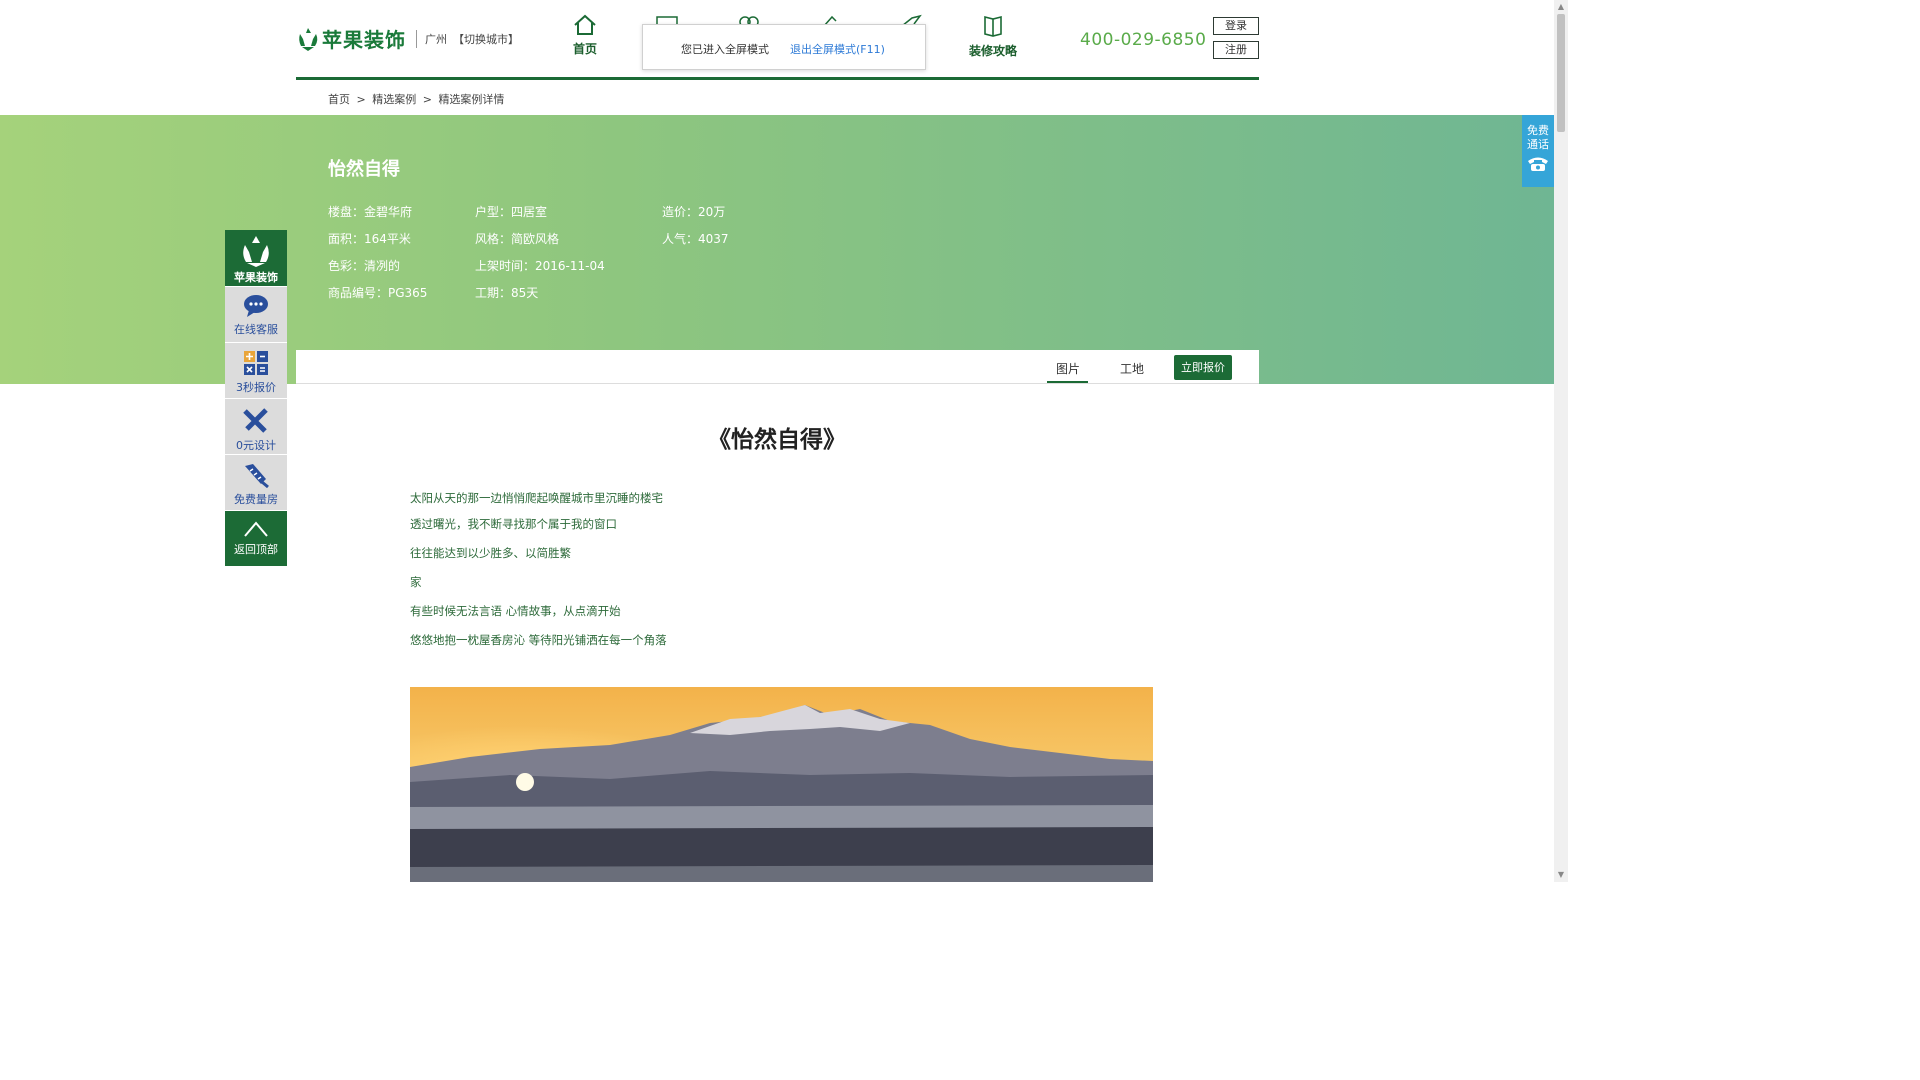  What do you see at coordinates (1538, 164) in the screenshot?
I see `telephone-icon` at bounding box center [1538, 164].